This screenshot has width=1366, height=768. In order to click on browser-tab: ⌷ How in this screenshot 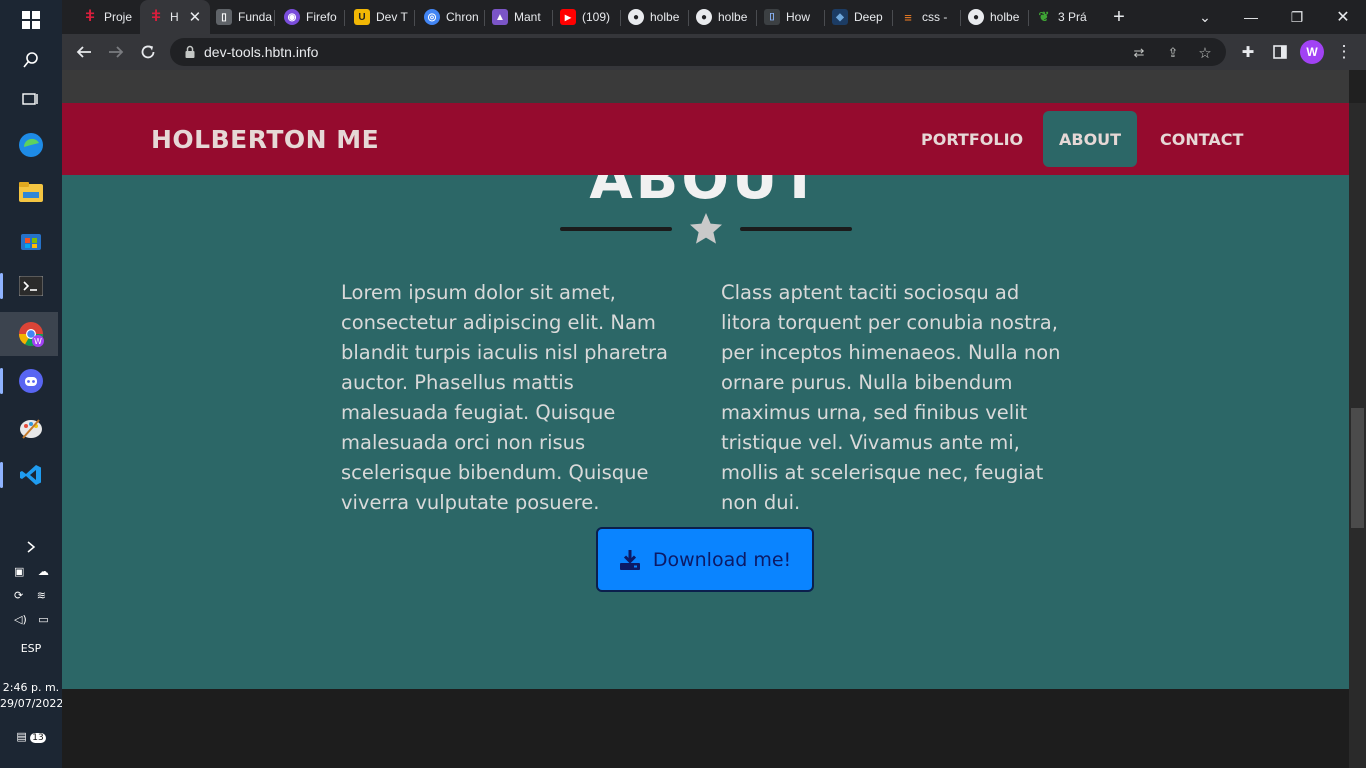, I will do `click(792, 17)`.